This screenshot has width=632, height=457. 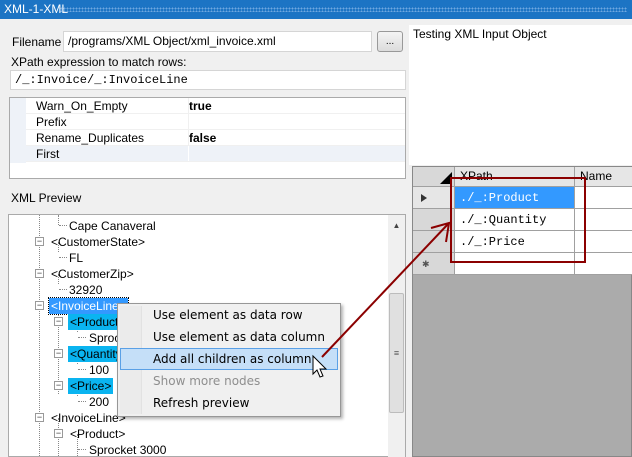 I want to click on mouse-cursor-icon, so click(x=320, y=366).